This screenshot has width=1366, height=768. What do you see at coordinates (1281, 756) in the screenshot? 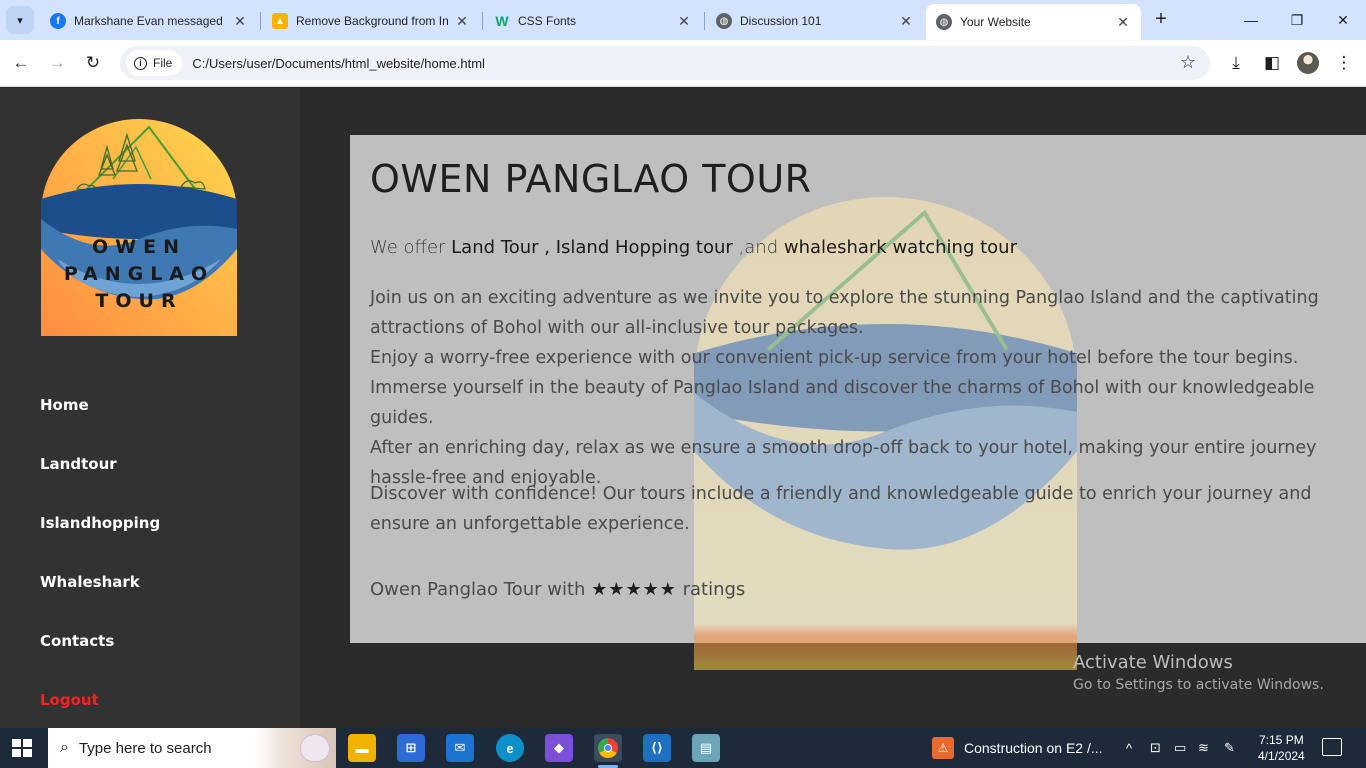
I see `clock-date: 4/1/2024` at bounding box center [1281, 756].